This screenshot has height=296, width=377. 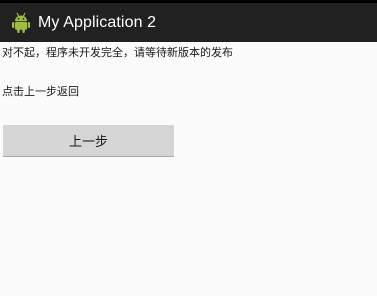 I want to click on app-title: My Application 2, so click(x=97, y=22).